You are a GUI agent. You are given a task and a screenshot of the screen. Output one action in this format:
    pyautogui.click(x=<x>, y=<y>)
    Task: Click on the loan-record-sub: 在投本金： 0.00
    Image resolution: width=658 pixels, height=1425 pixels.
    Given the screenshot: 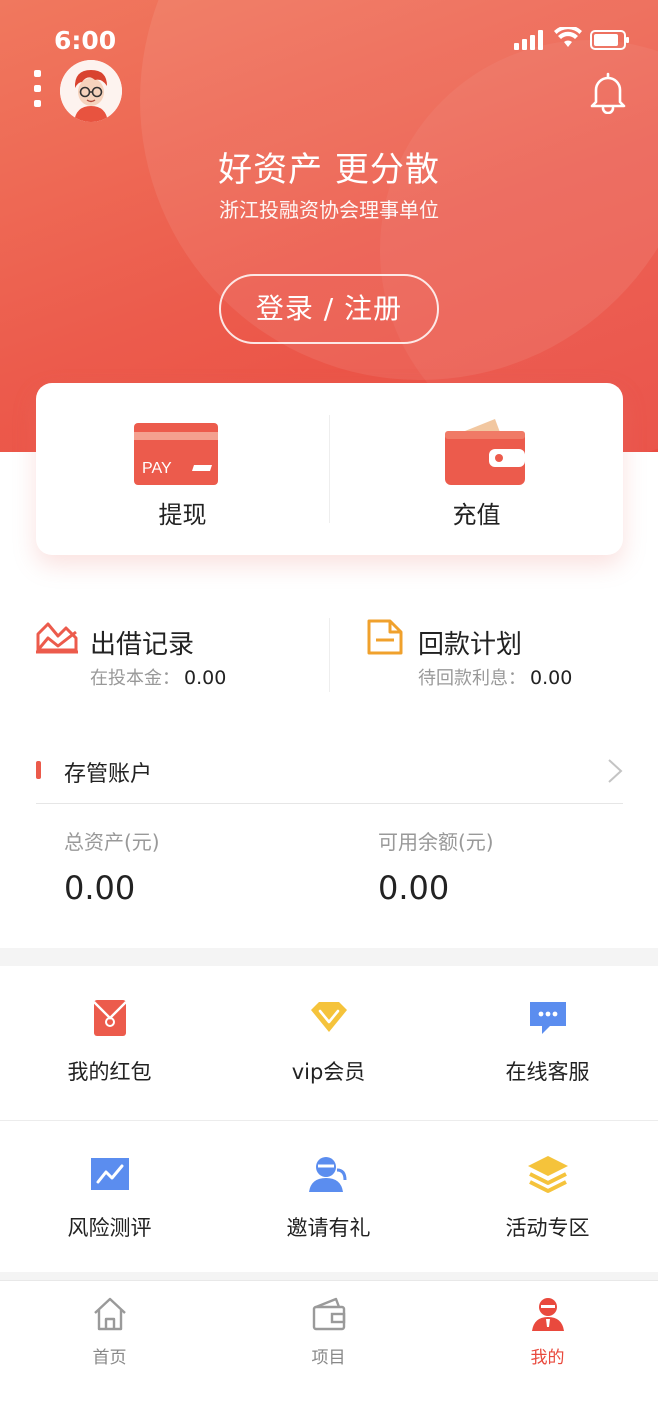 What is the action you would take?
    pyautogui.click(x=158, y=677)
    